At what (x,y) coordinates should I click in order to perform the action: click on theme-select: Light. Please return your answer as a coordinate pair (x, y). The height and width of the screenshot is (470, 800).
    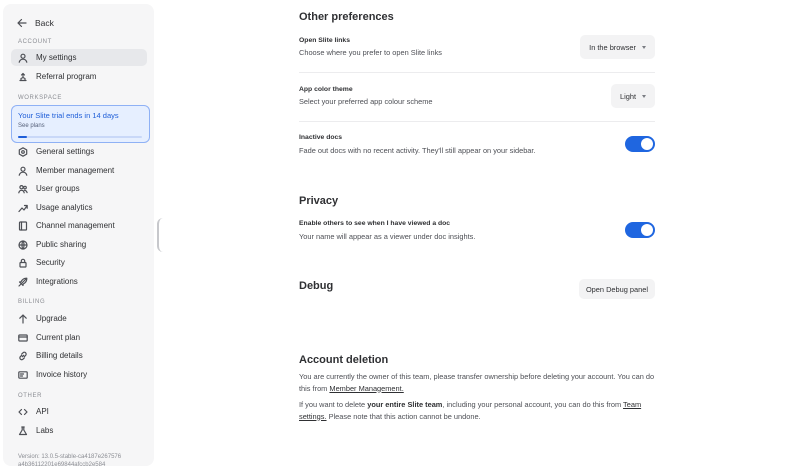
    Looking at the image, I should click on (632, 96).